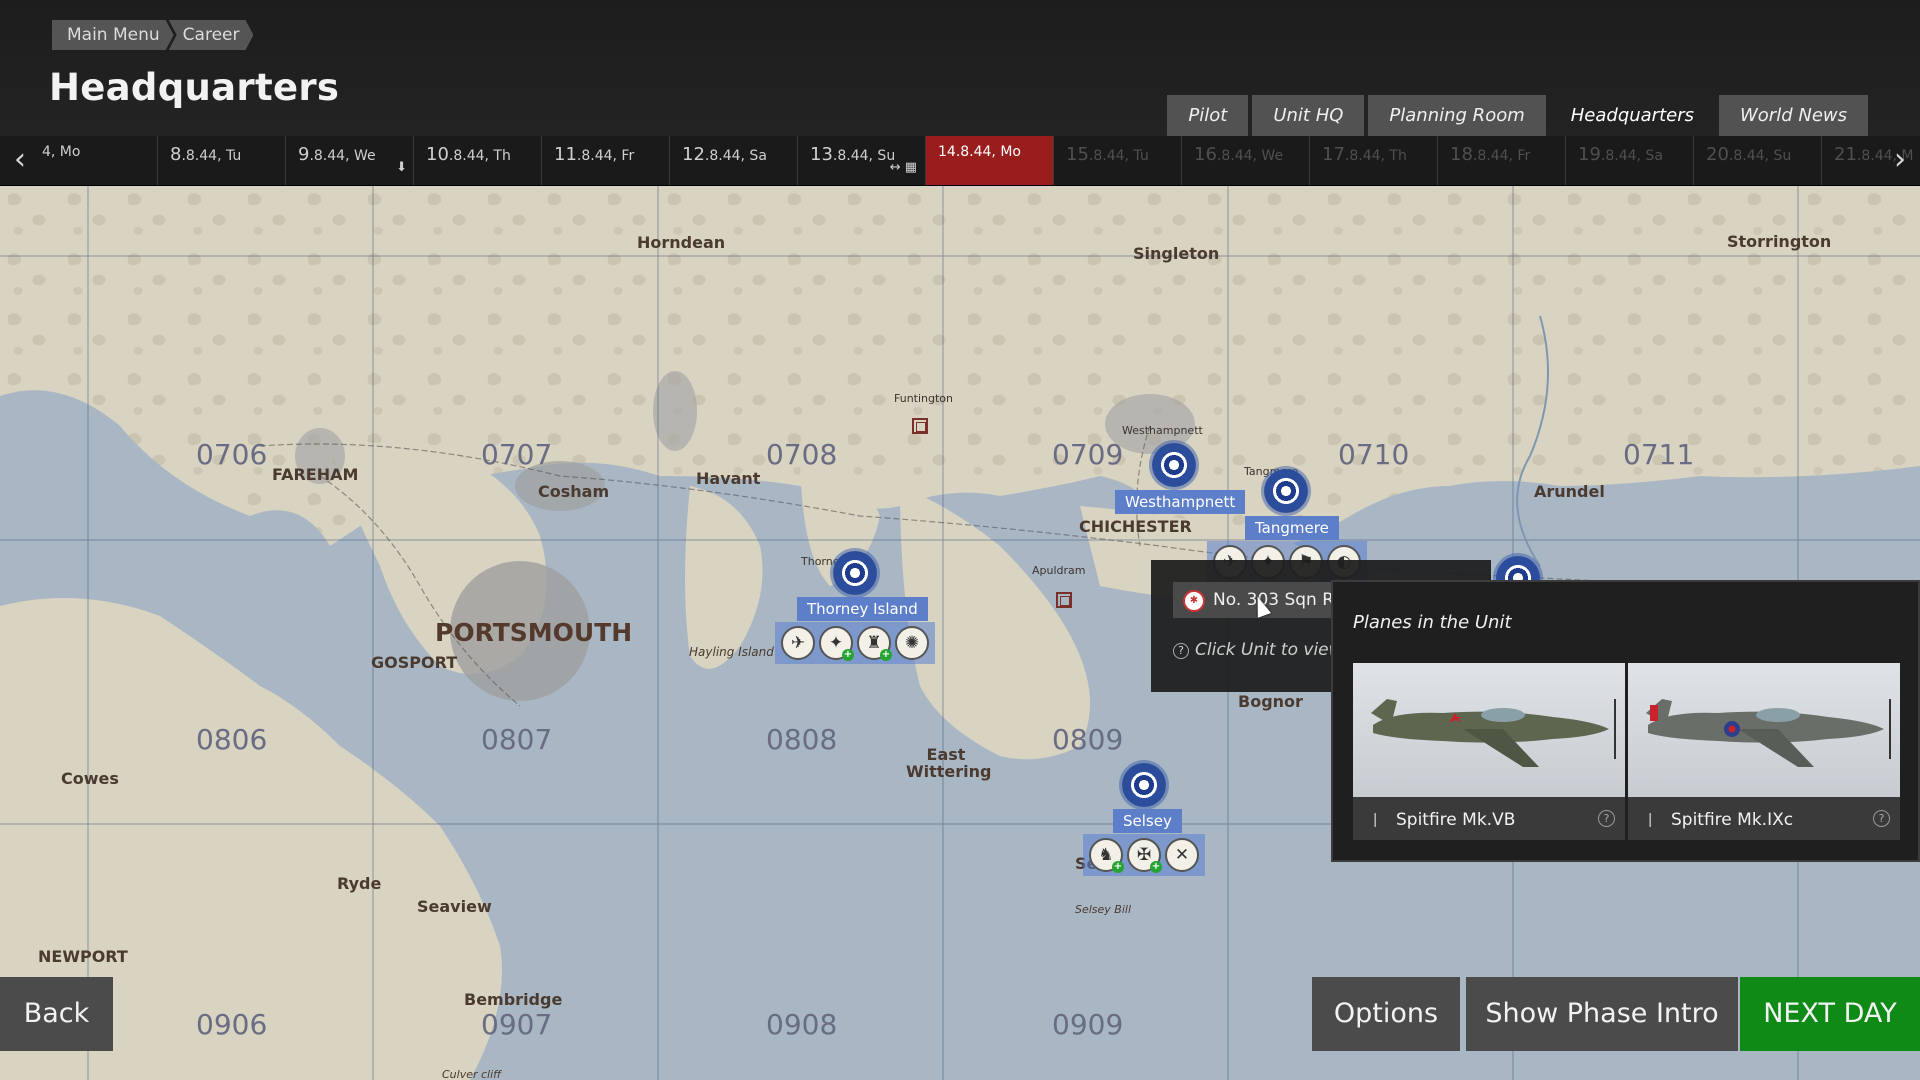 The width and height of the screenshot is (1920, 1080). I want to click on place-label: Apuldram, so click(1059, 570).